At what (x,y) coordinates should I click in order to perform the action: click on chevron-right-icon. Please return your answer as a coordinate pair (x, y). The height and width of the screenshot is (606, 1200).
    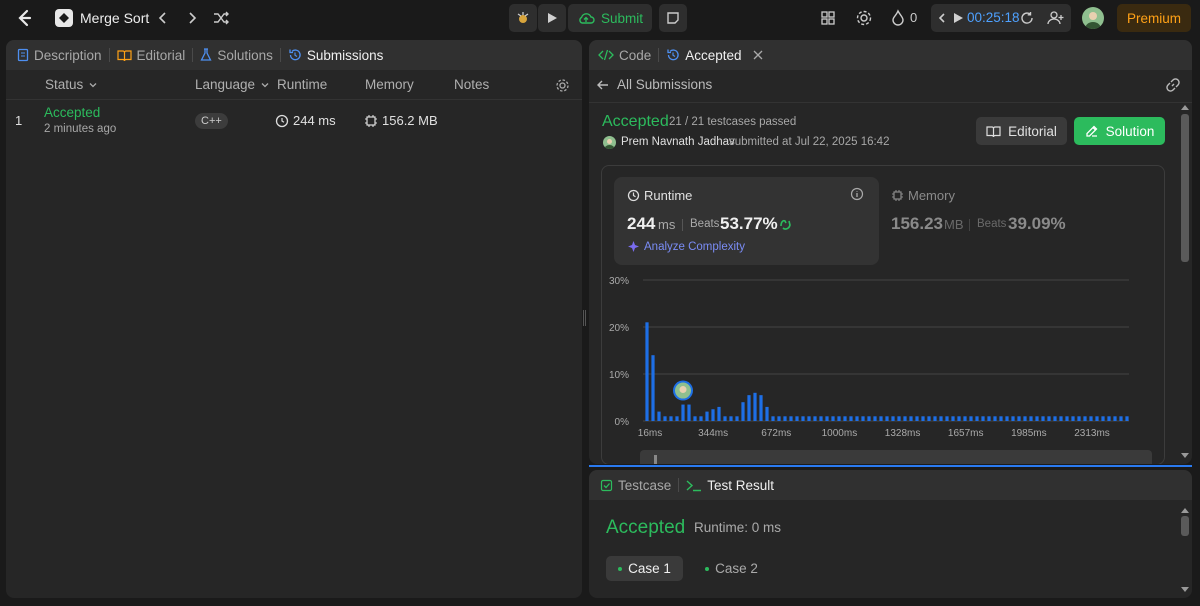
    Looking at the image, I should click on (192, 18).